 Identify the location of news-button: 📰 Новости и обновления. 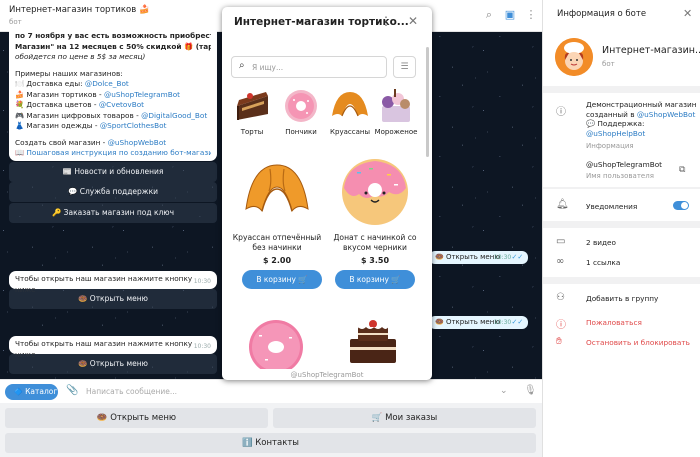
(113, 172).